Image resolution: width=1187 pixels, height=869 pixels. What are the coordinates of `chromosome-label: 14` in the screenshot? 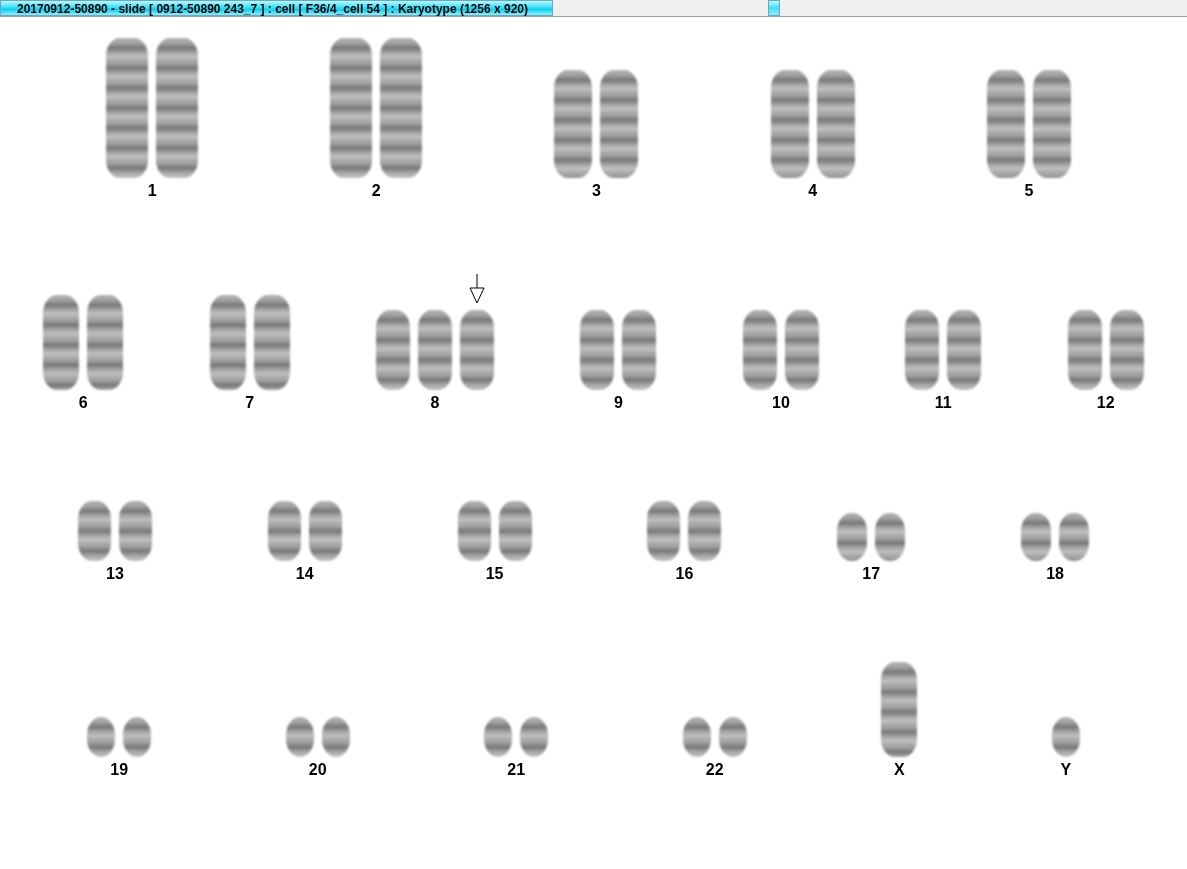 It's located at (304, 574).